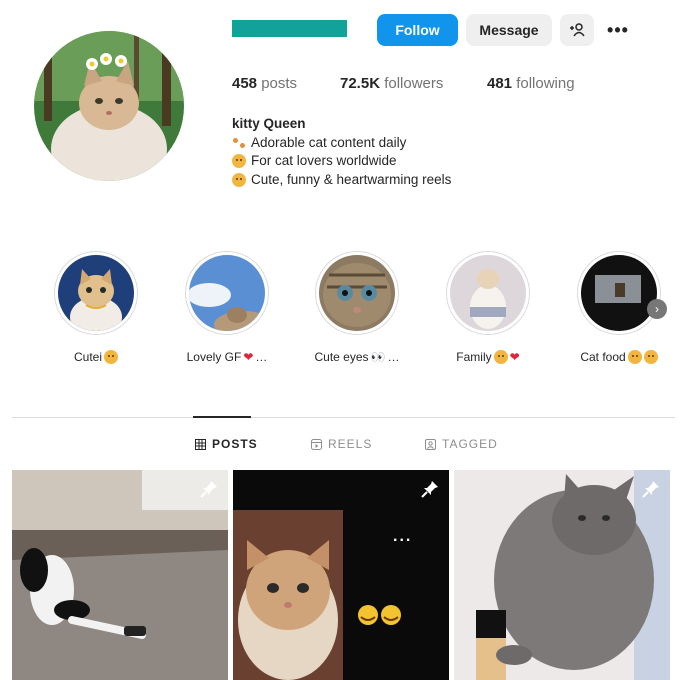  Describe the element at coordinates (545, 83) in the screenshot. I see `following-label: following` at that location.